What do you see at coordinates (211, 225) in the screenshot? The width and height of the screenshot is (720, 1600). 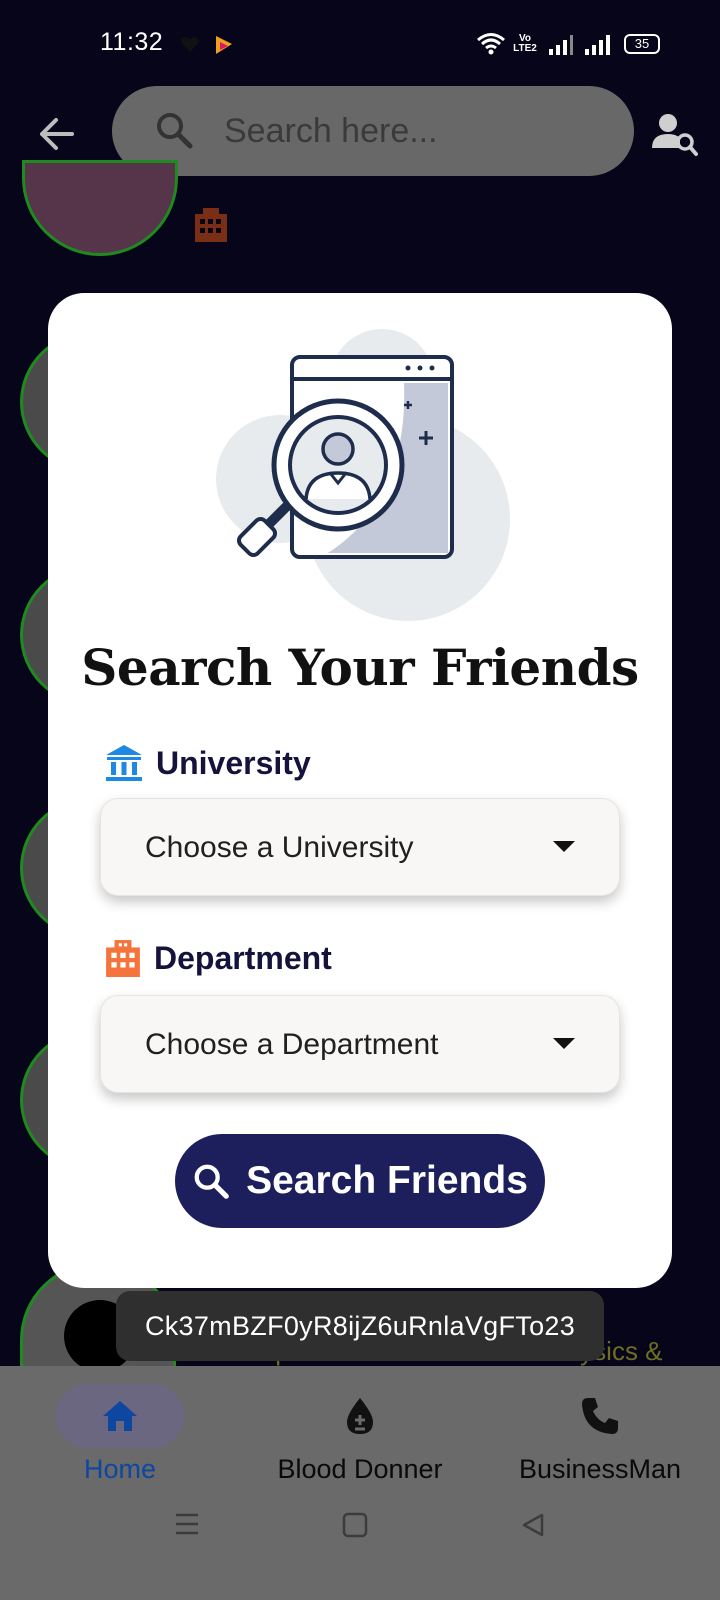 I see `building-icon` at bounding box center [211, 225].